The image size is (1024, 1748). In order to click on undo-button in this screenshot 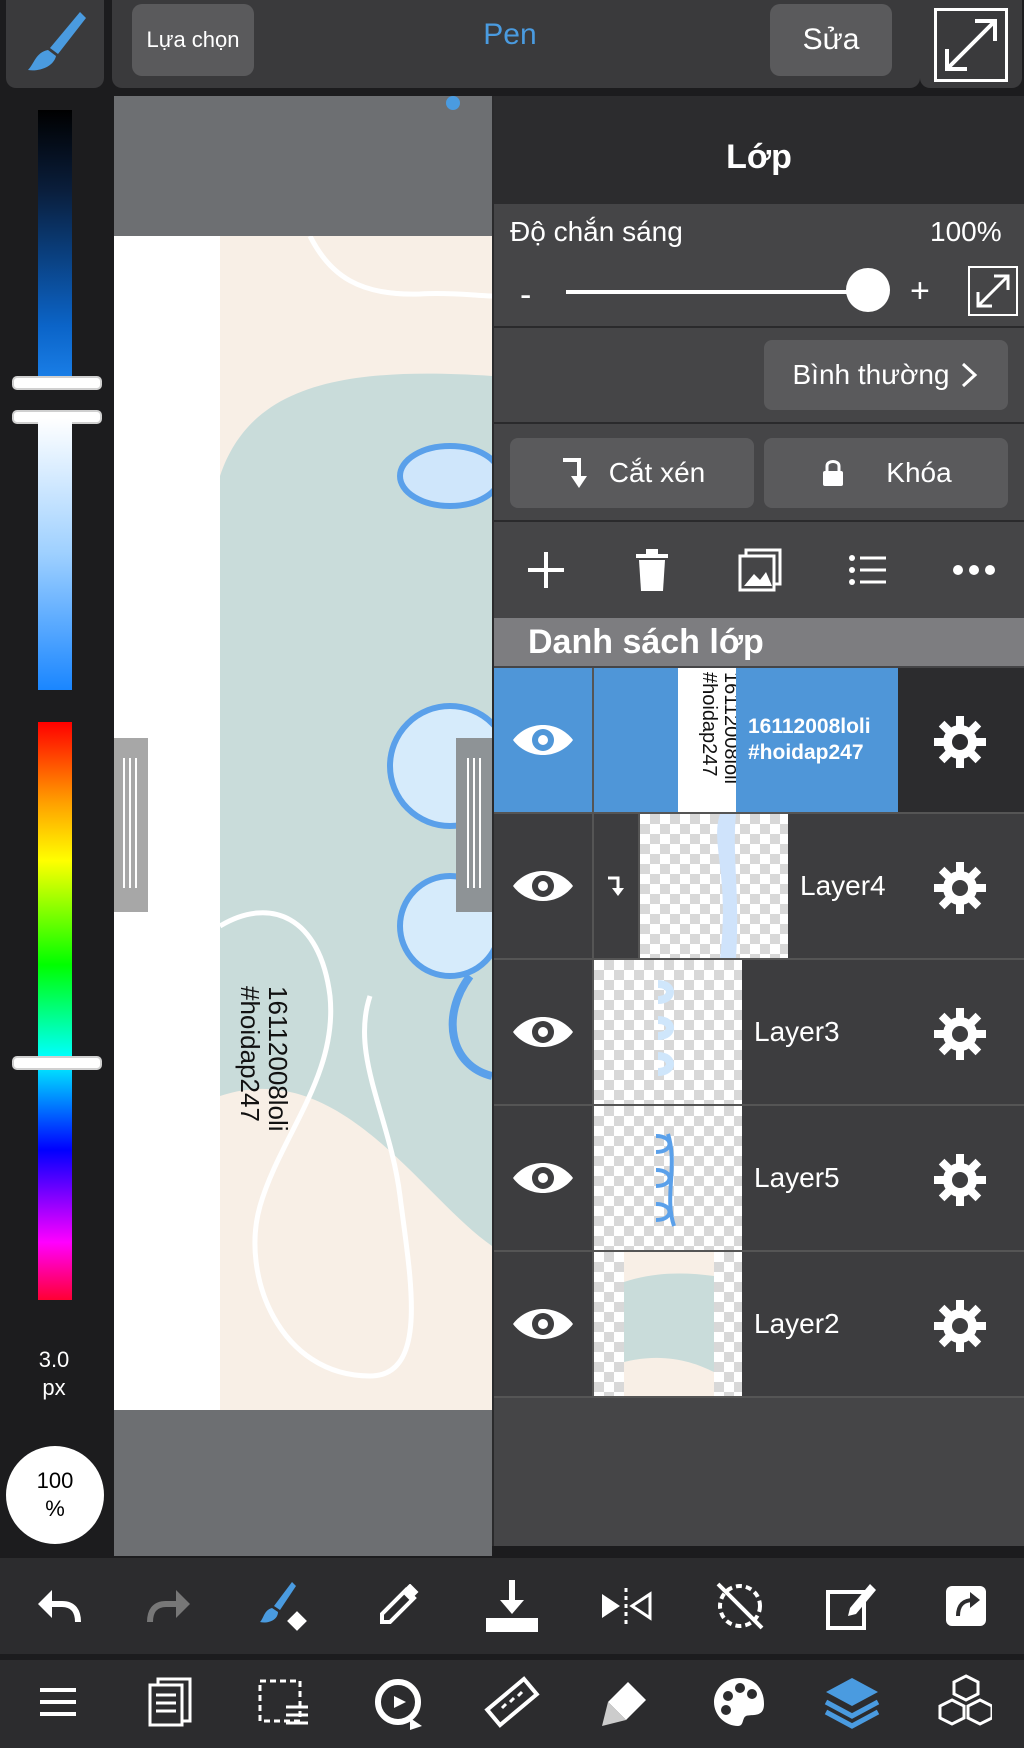, I will do `click(58, 1606)`.